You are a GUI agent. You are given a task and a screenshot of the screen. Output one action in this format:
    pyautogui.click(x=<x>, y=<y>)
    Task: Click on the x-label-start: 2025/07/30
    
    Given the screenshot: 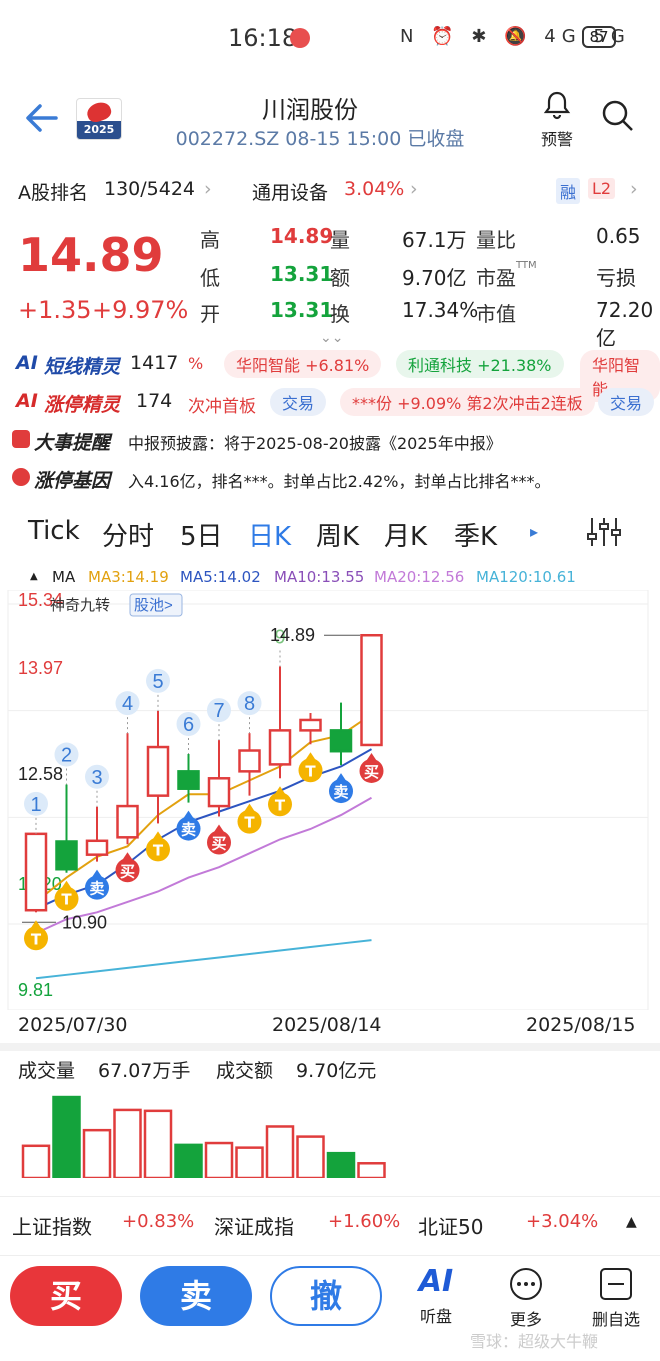 What is the action you would take?
    pyautogui.click(x=73, y=1025)
    